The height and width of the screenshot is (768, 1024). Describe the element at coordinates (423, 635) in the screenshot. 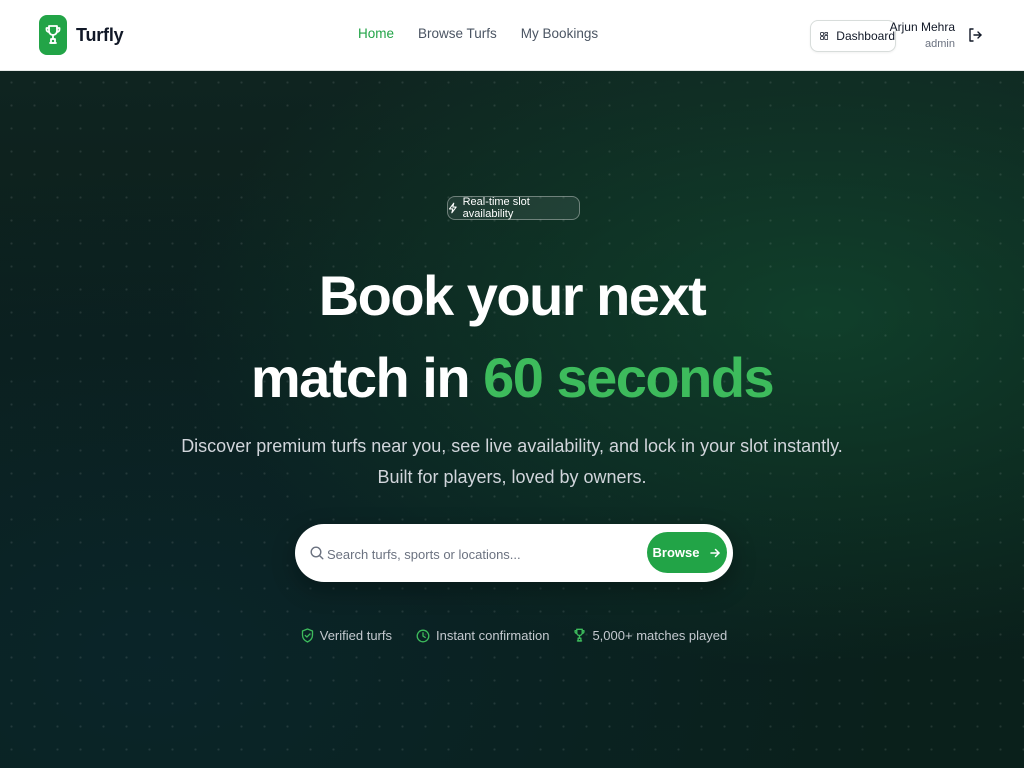

I see `clock-icon` at that location.